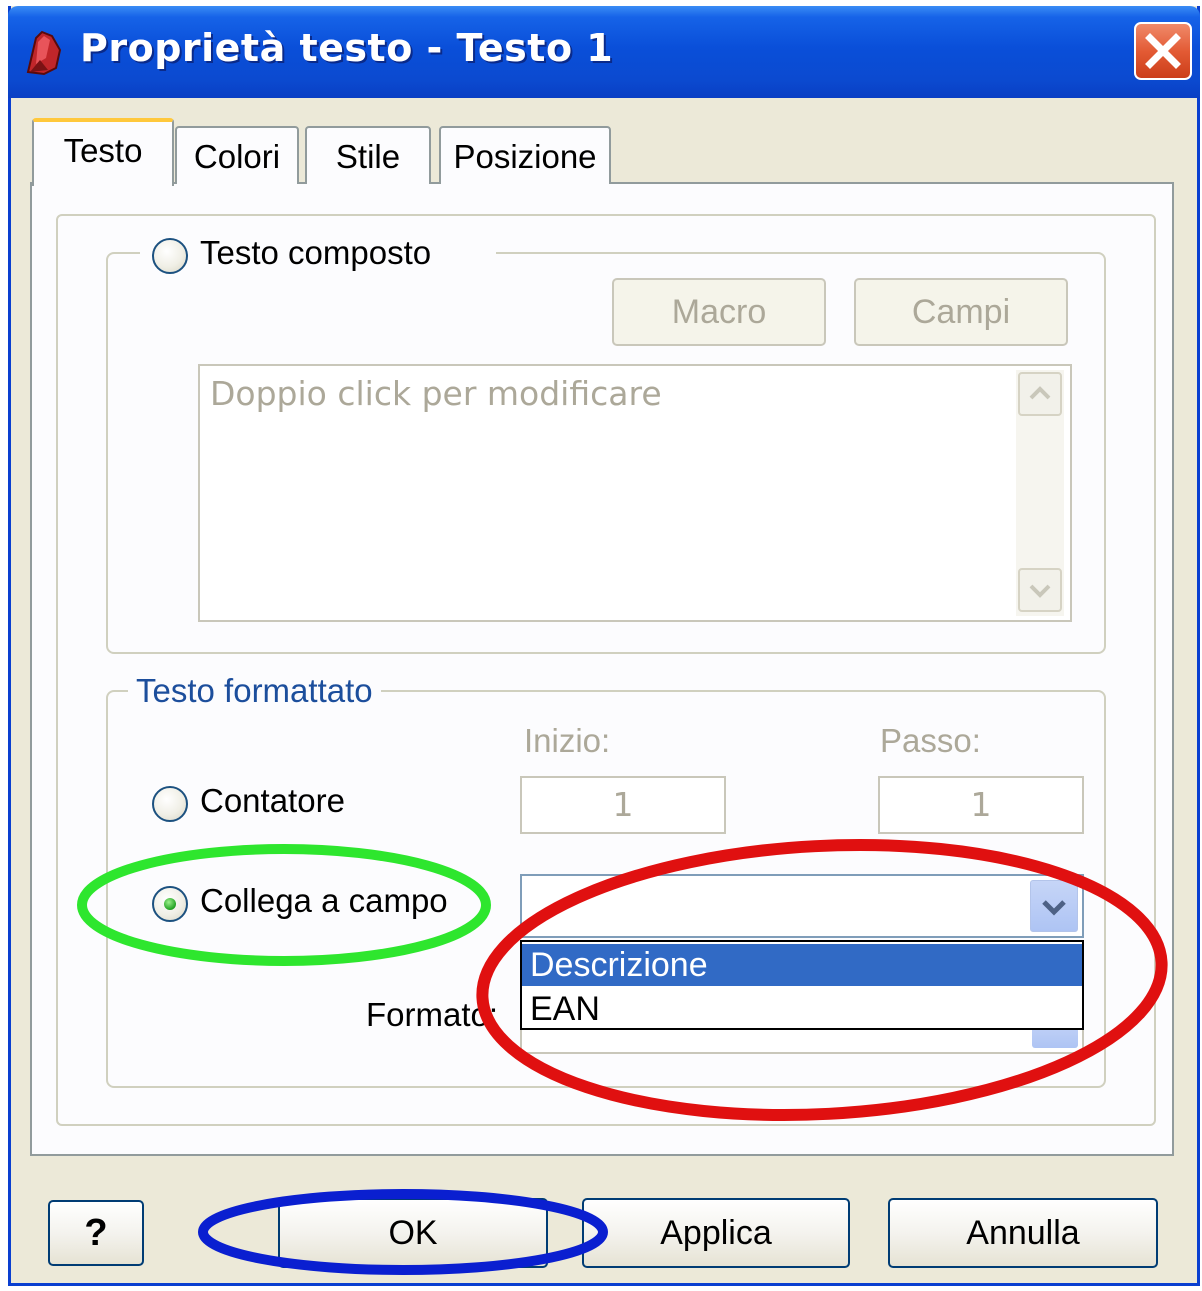 The image size is (1202, 1291). What do you see at coordinates (961, 312) in the screenshot?
I see `campi-button: Campi` at bounding box center [961, 312].